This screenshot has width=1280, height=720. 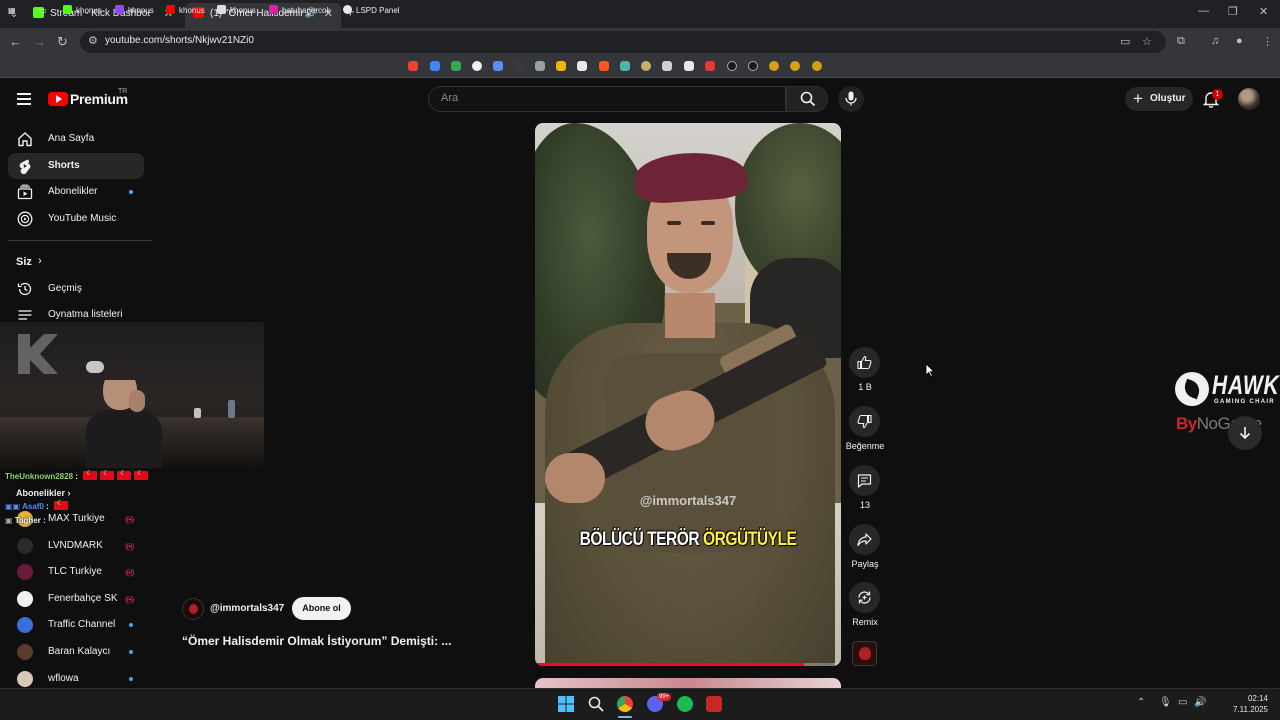 What do you see at coordinates (43, 10) in the screenshot?
I see `folder-icon: ▭` at bounding box center [43, 10].